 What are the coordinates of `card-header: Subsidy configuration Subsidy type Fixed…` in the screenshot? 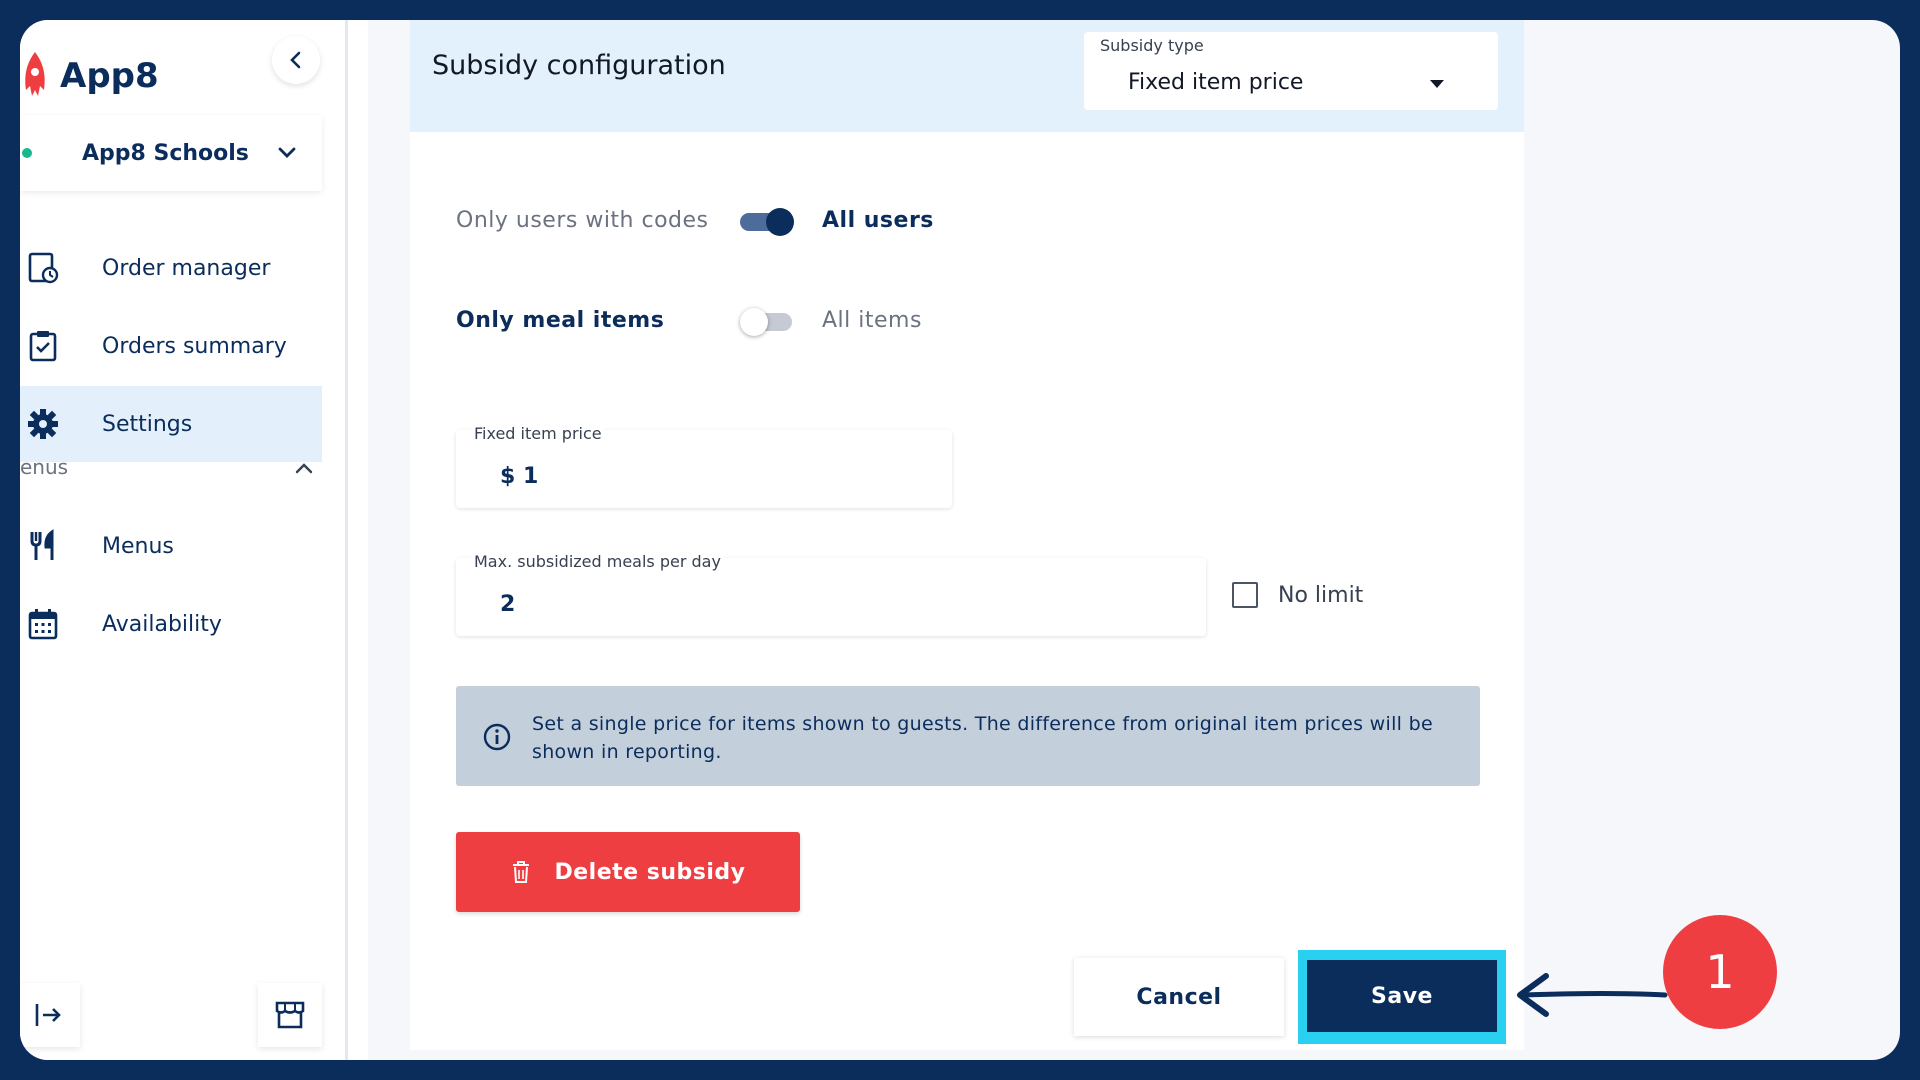 It's located at (967, 76).